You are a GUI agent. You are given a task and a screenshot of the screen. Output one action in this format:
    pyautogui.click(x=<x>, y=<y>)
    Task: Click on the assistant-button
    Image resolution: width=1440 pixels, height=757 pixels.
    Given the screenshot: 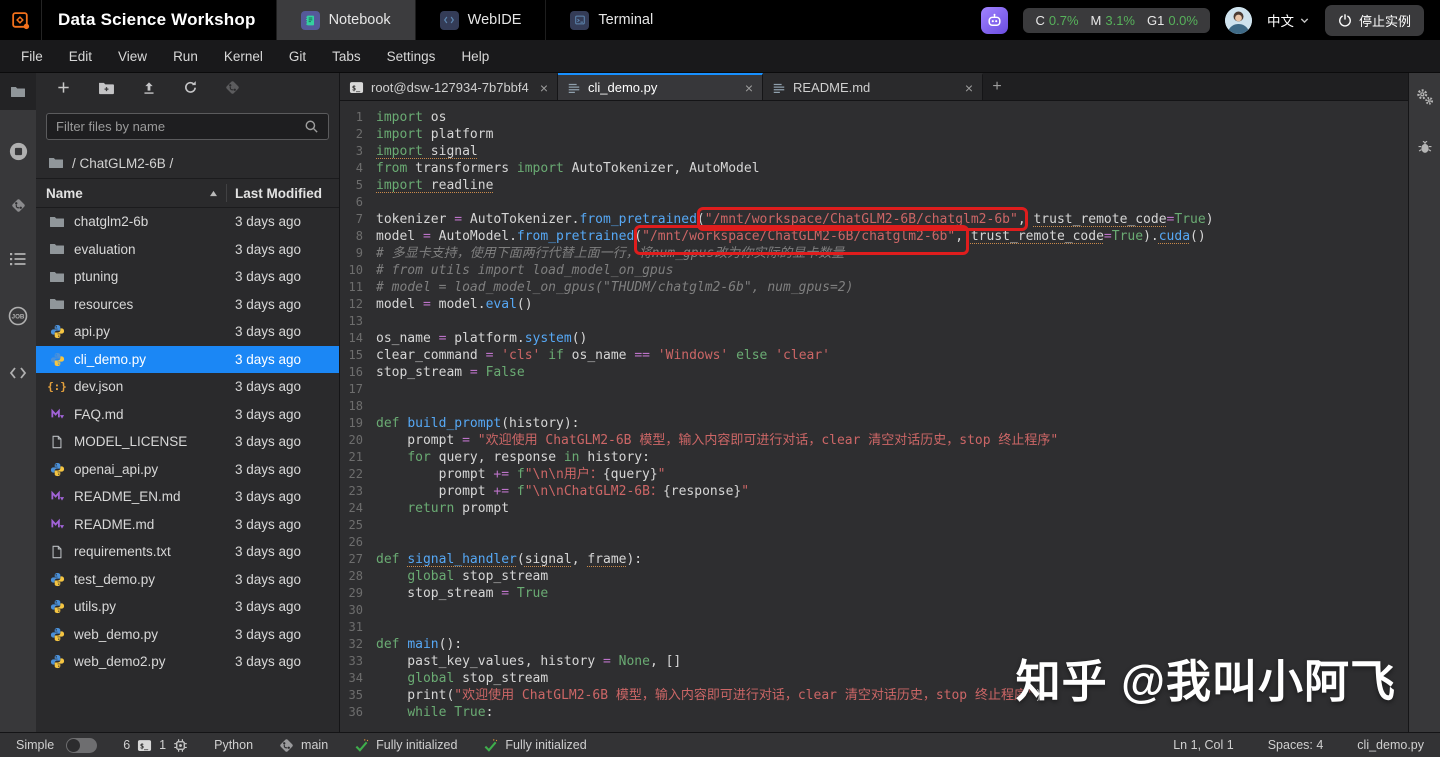 What is the action you would take?
    pyautogui.click(x=995, y=20)
    